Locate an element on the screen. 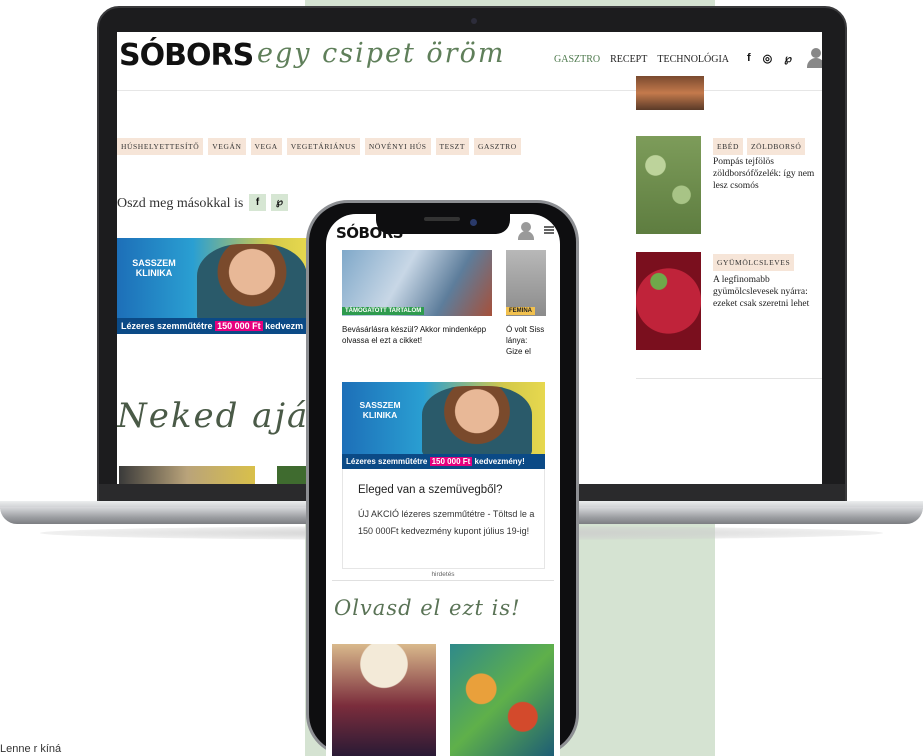  laptop-camera is located at coordinates (474, 21).